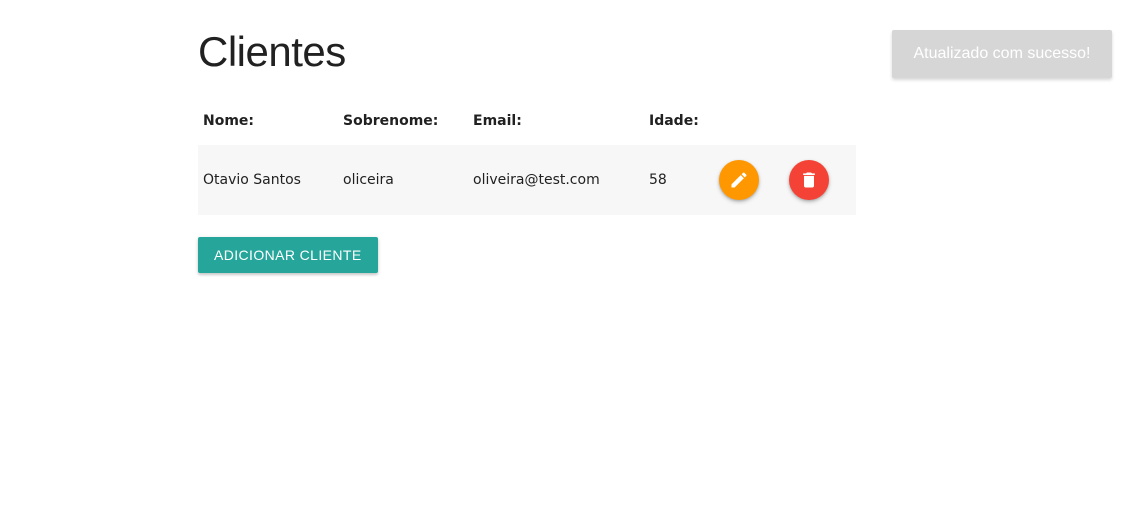 The width and height of the screenshot is (1135, 528). I want to click on cell-delete, so click(820, 180).